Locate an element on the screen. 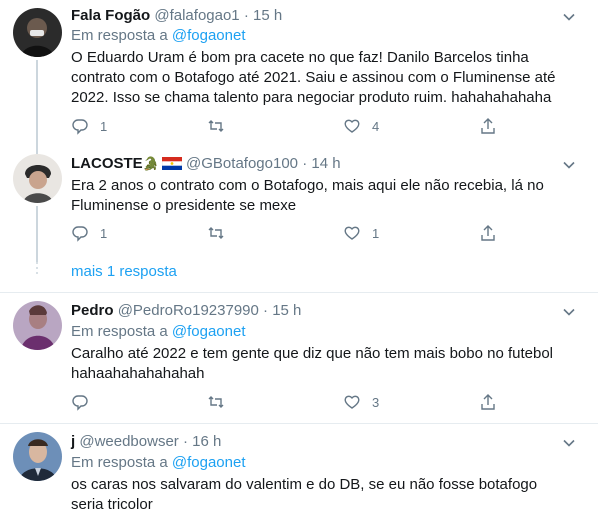 This screenshot has width=598, height=518. user-handle: @weedbowser is located at coordinates (128, 441).